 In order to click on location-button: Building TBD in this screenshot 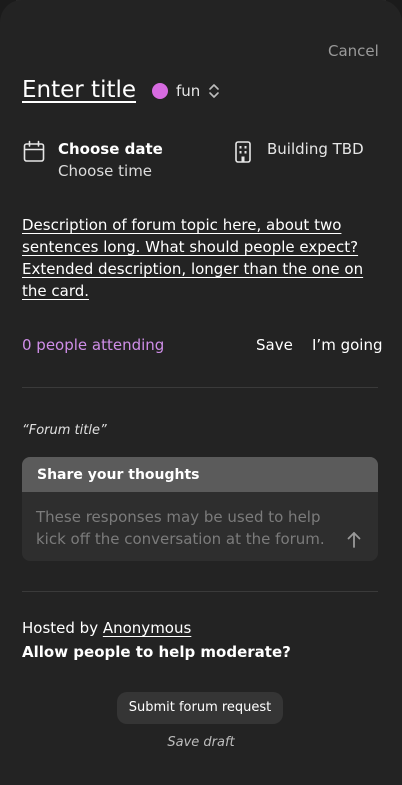, I will do `click(315, 149)`.